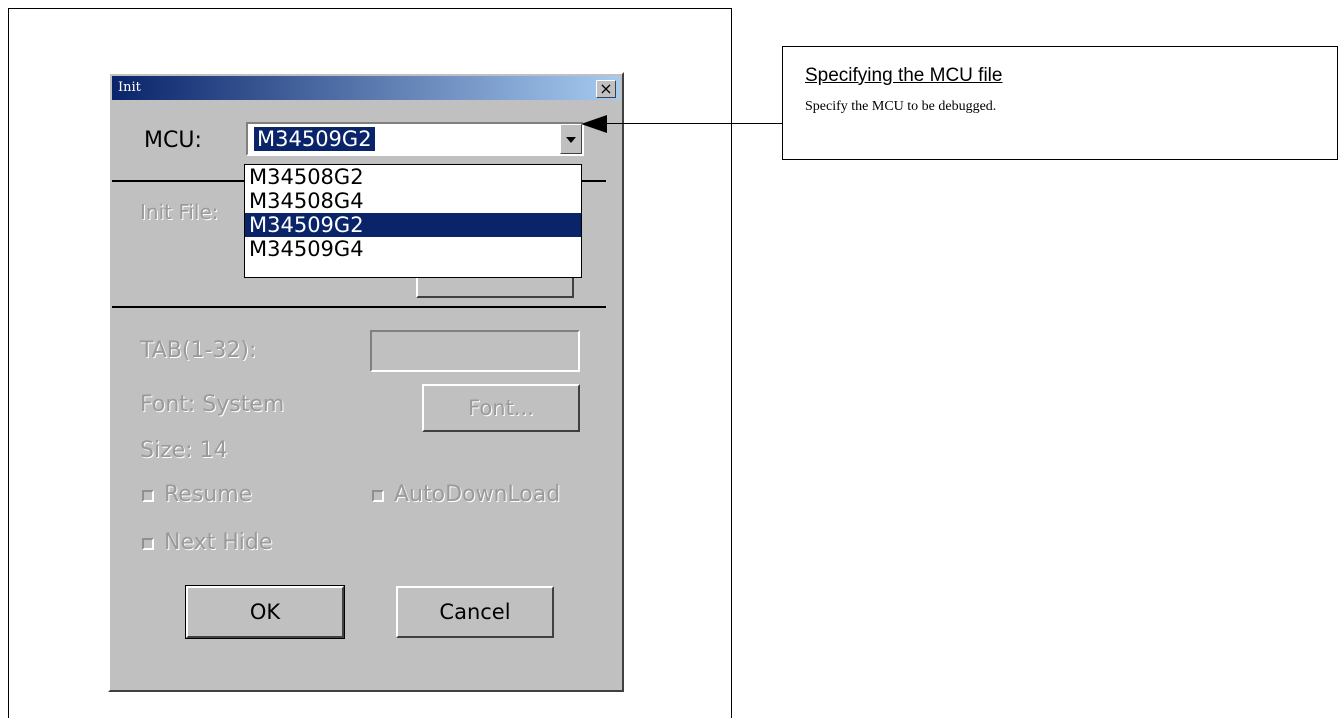 Image resolution: width=1344 pixels, height=718 pixels. Describe the element at coordinates (413, 177) in the screenshot. I see `mcu-option: M34508G2` at that location.